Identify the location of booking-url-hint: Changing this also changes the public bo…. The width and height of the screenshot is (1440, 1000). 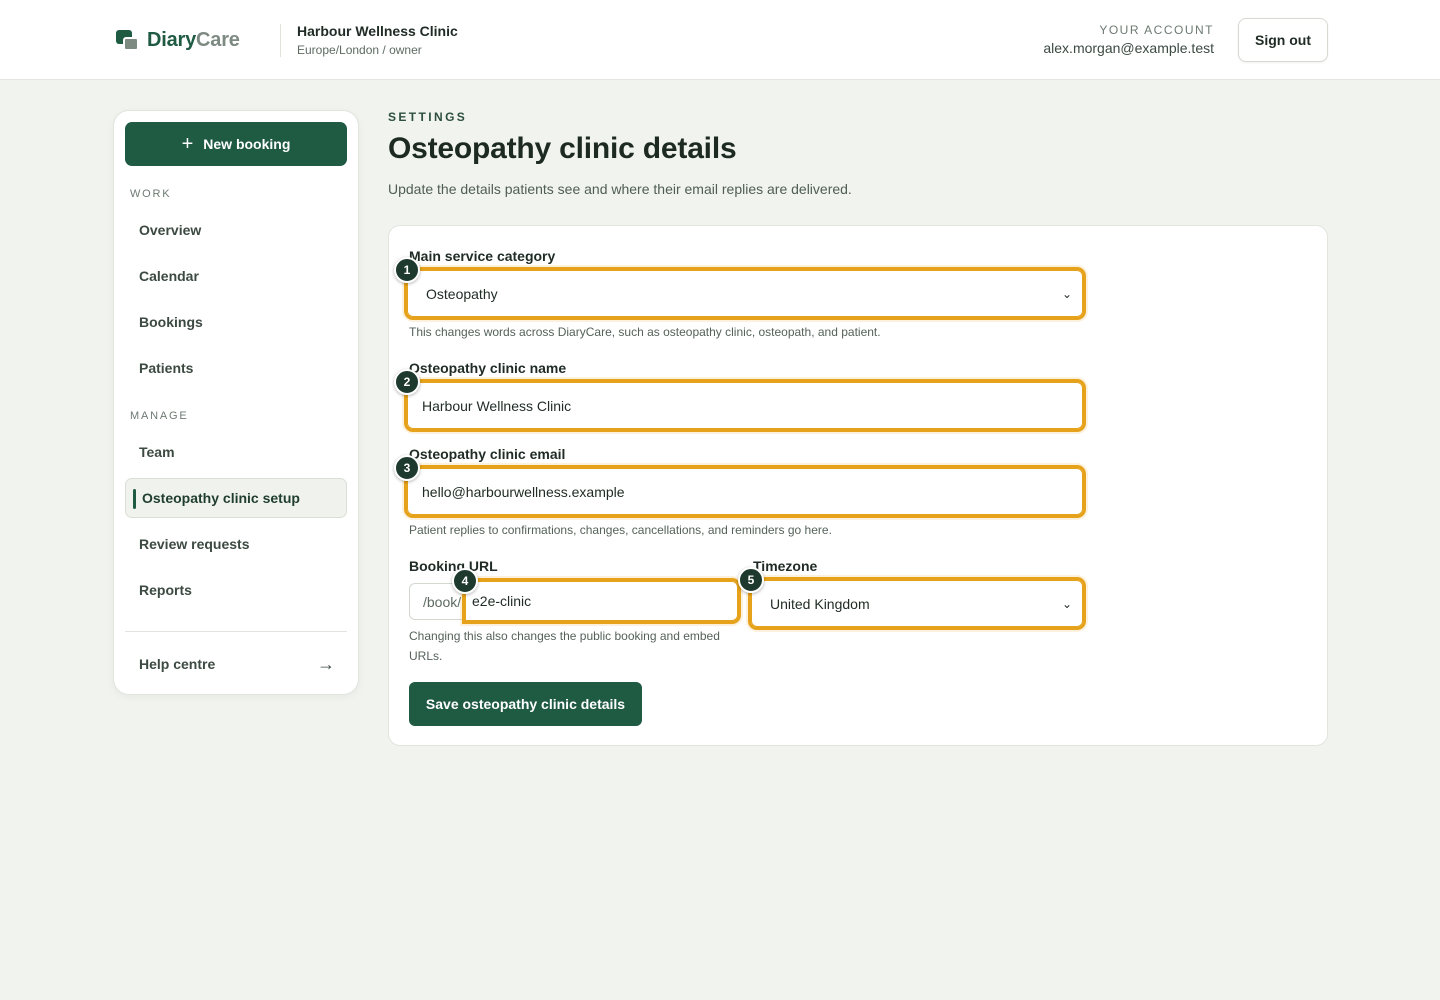
(564, 646).